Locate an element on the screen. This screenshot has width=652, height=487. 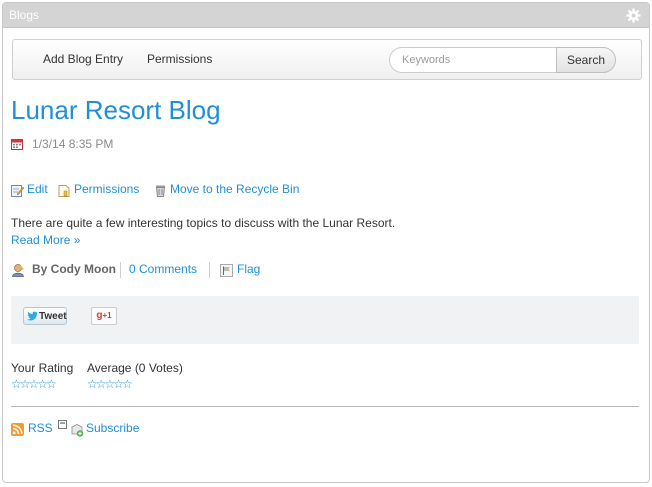
your-rating-stars: ☆☆☆☆☆ is located at coordinates (34, 384).